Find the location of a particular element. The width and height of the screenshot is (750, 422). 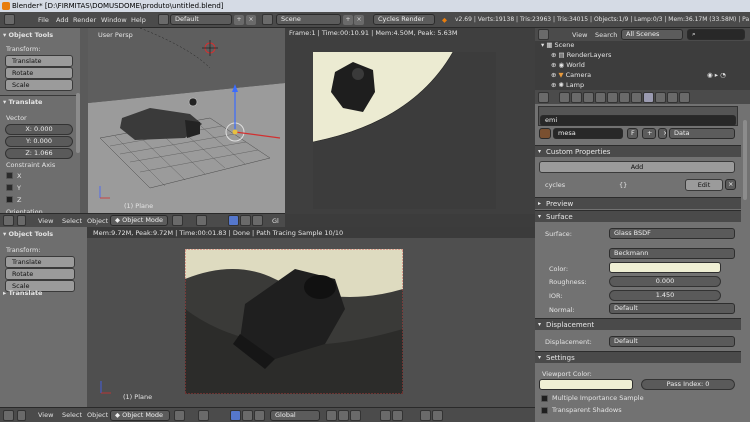

settings-panel: ▾ Settings is located at coordinates (638, 357).